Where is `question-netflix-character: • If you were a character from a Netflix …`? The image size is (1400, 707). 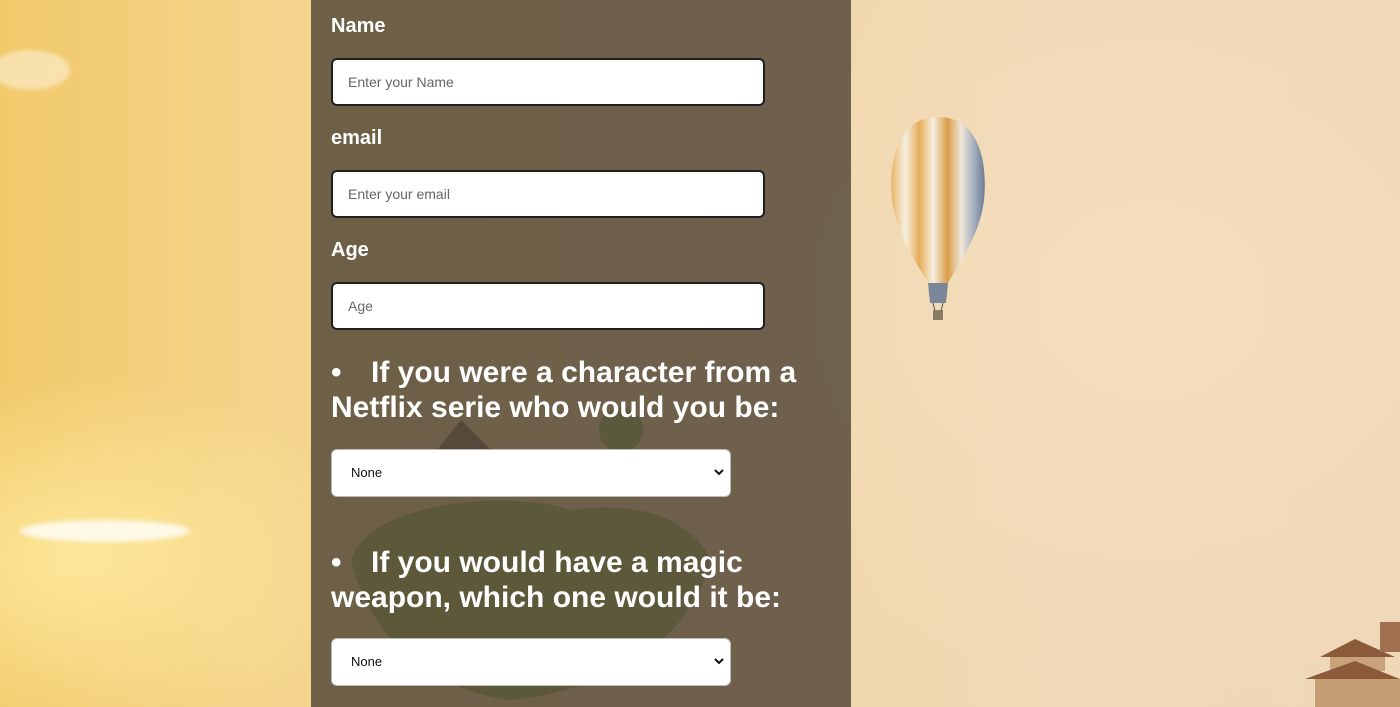
question-netflix-character: • If you were a character from a Netflix … is located at coordinates (581, 390).